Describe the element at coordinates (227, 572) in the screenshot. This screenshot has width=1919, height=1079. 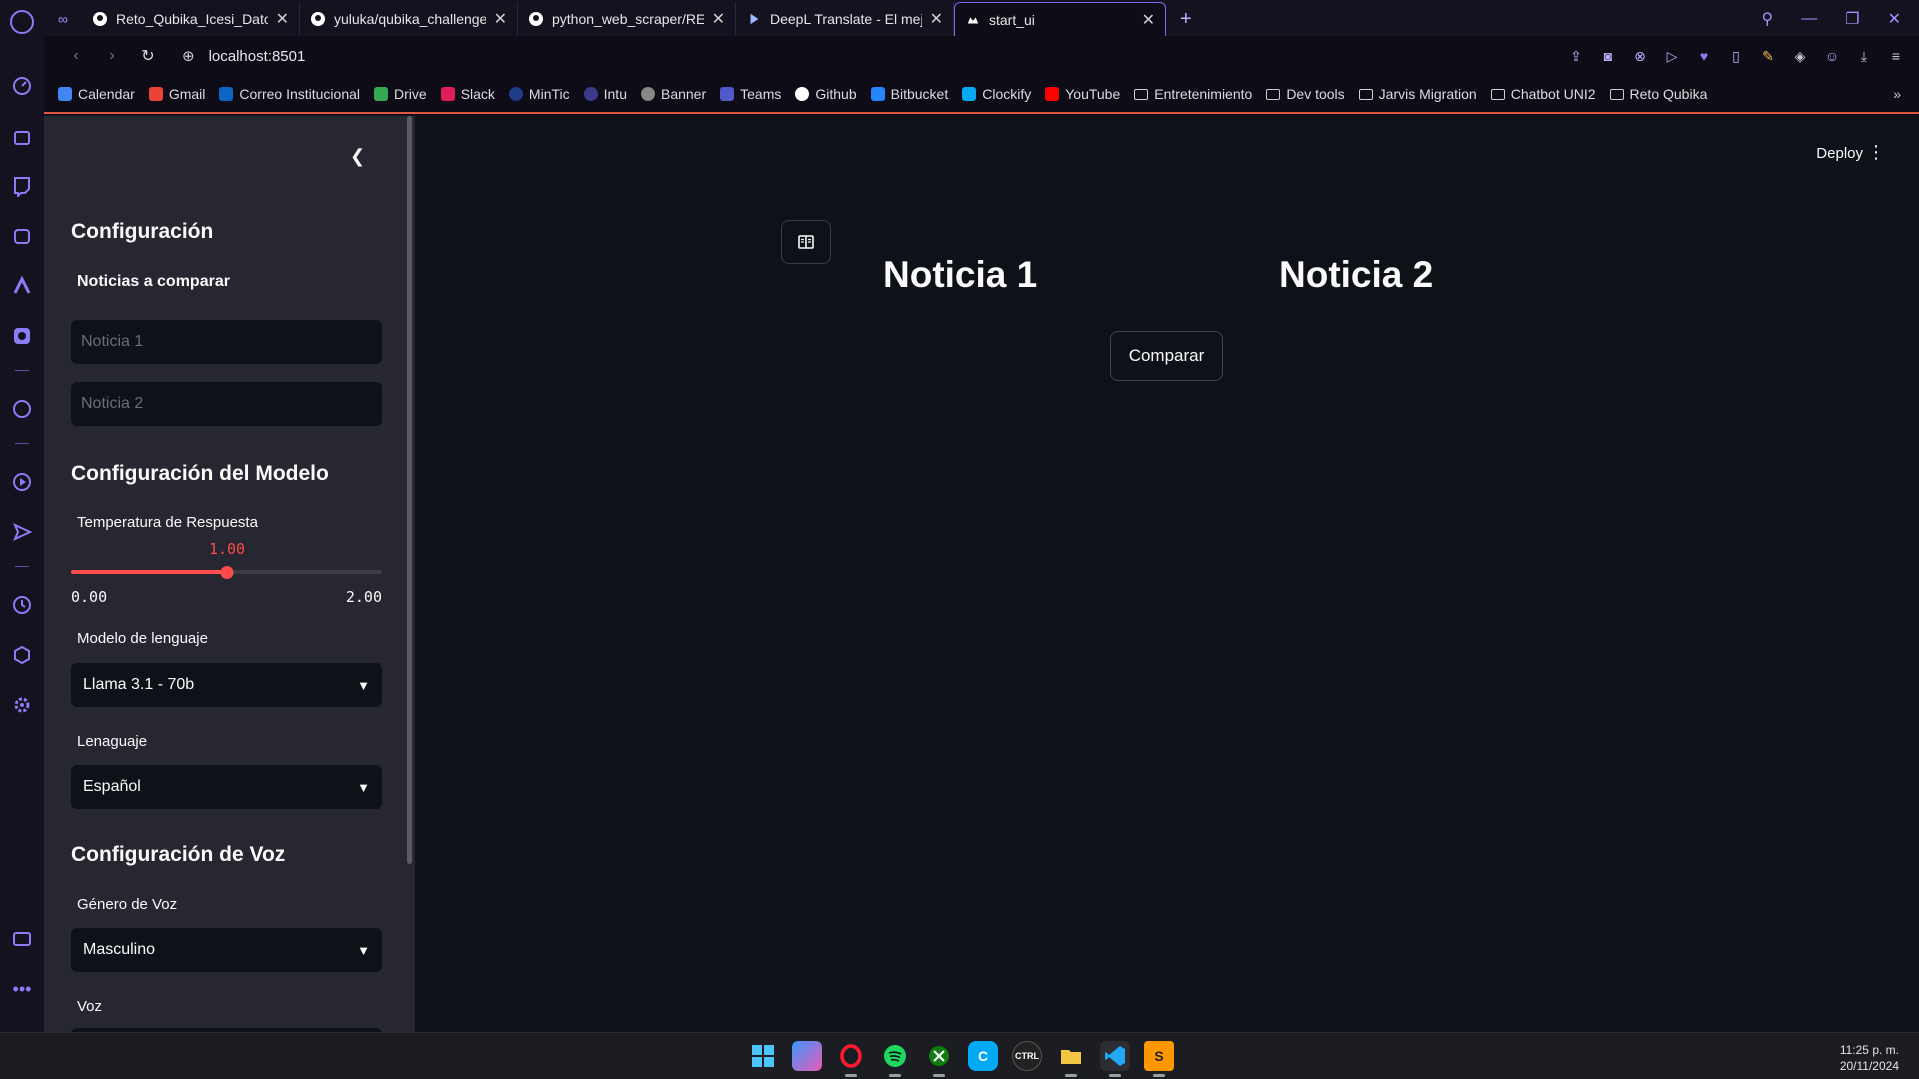
I see `slider-thumb` at that location.